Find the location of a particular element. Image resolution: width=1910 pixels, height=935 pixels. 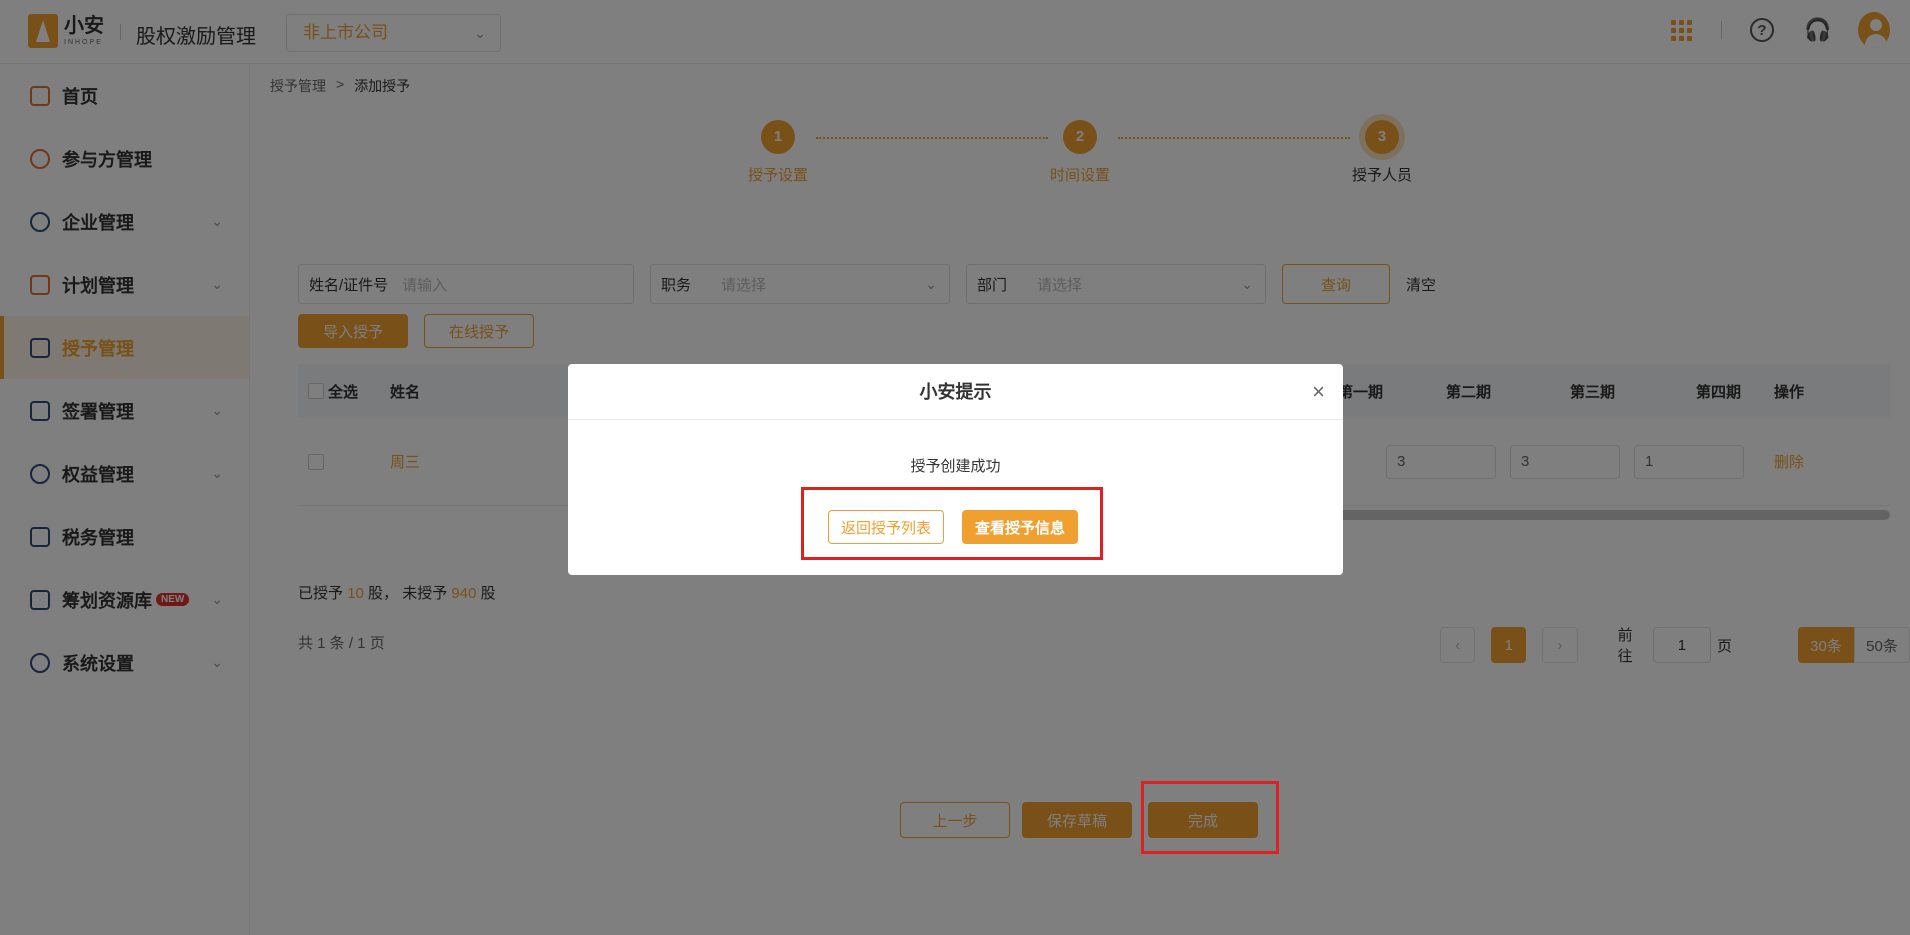

dialog-title: 小安提示 is located at coordinates (955, 392).